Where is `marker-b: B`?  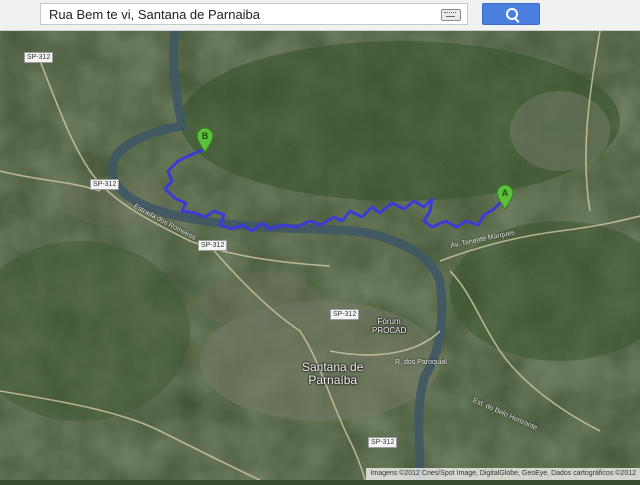
marker-b: B is located at coordinates (205, 140).